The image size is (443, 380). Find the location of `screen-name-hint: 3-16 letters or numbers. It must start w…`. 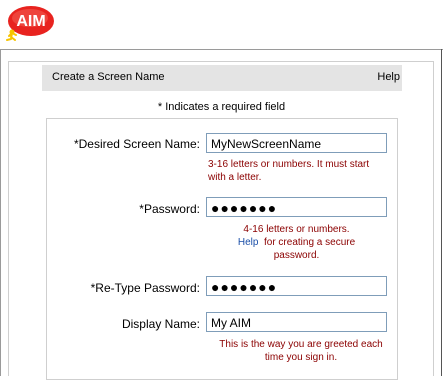

screen-name-hint: 3-16 letters or numbers. It must start w… is located at coordinates (288, 171).